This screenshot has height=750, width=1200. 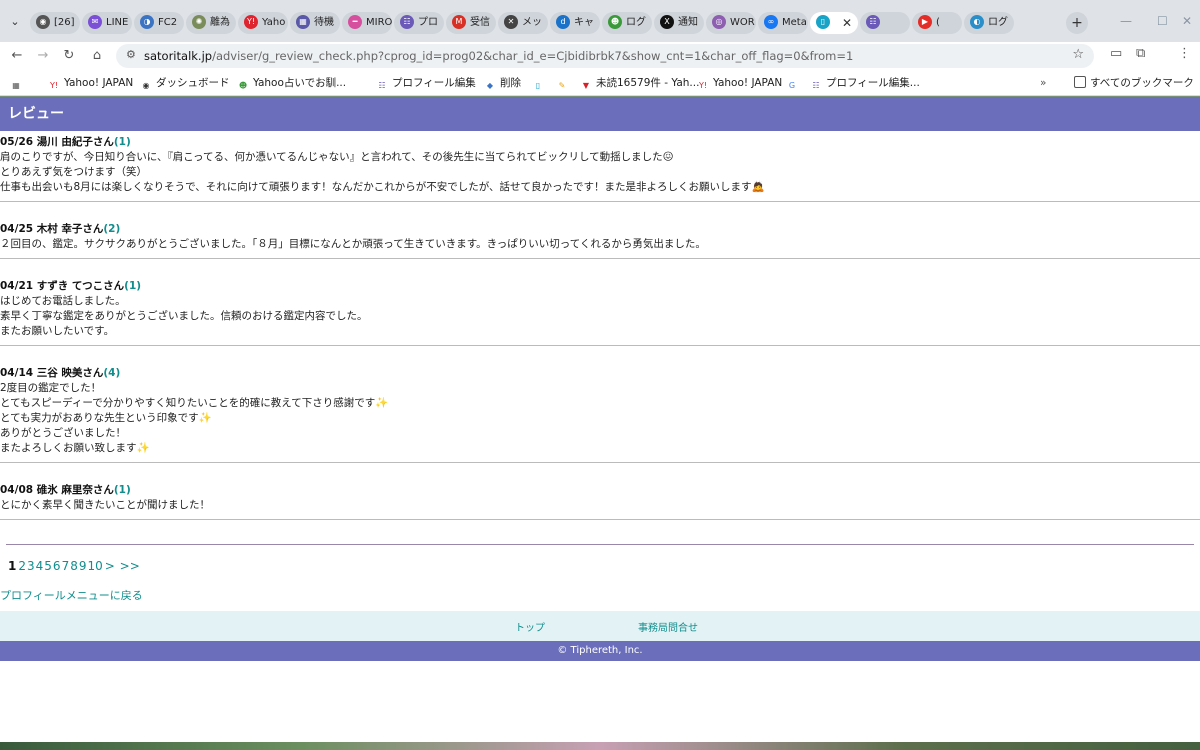 What do you see at coordinates (1077, 23) in the screenshot?
I see `new-tab-button: +` at bounding box center [1077, 23].